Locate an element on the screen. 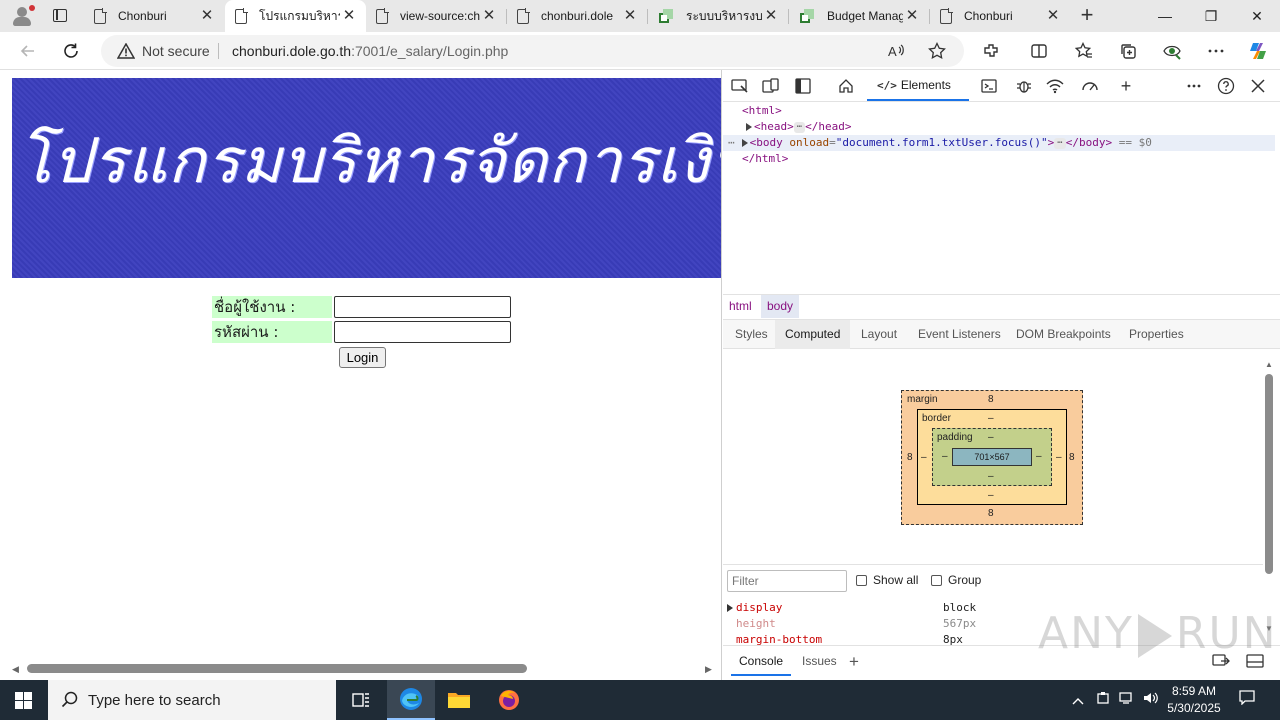 The width and height of the screenshot is (1280, 720). breadcrumb-html: html is located at coordinates (740, 306).